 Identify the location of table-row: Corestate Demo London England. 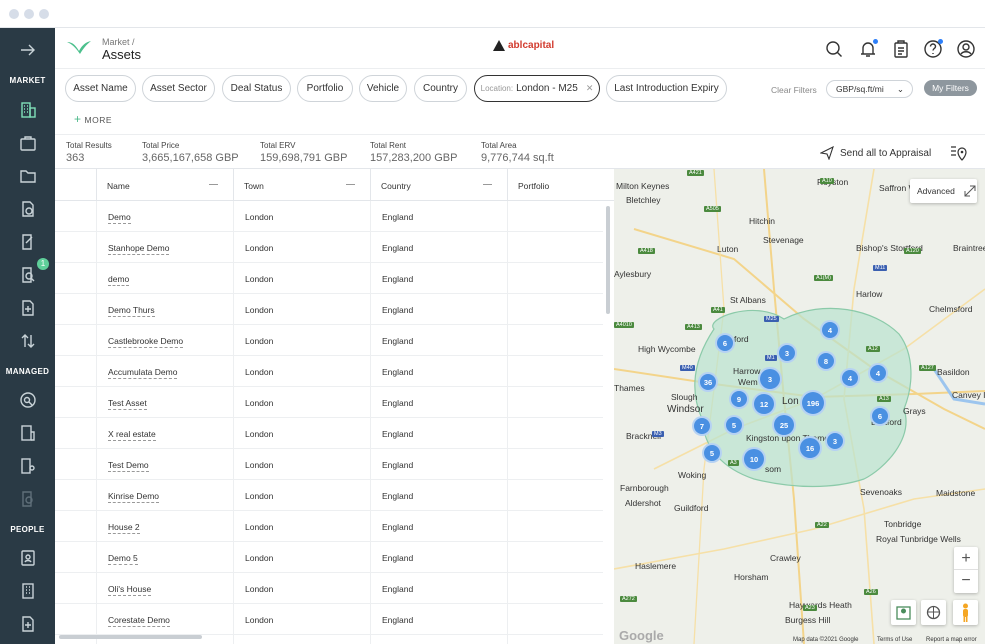
(329, 619).